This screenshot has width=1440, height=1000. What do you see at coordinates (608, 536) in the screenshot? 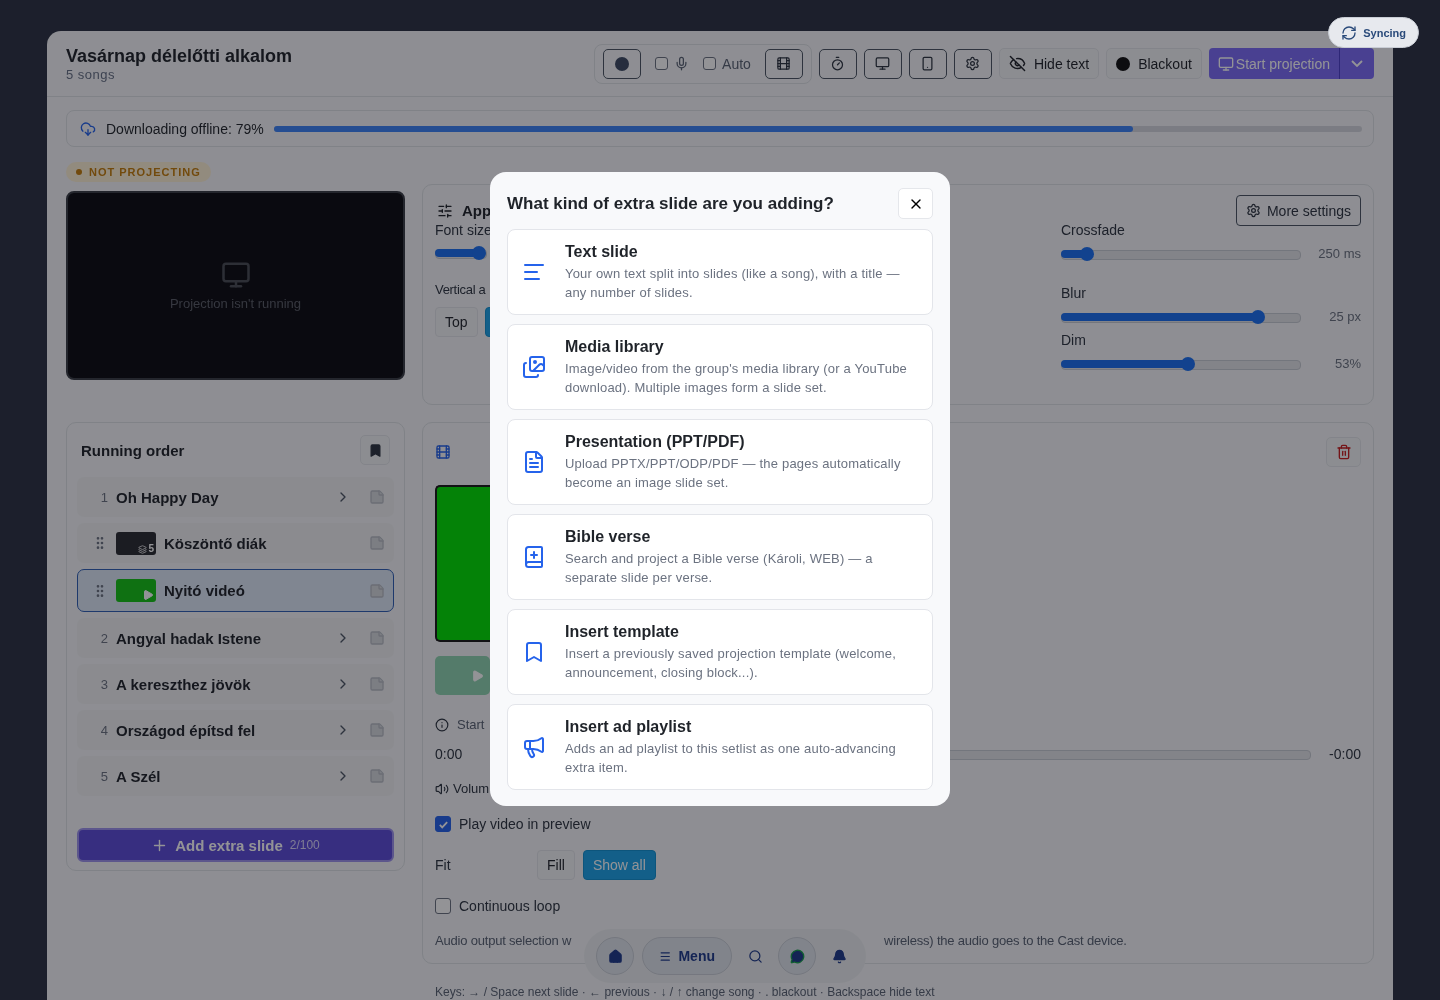
I see `option-title: Bible verse` at bounding box center [608, 536].